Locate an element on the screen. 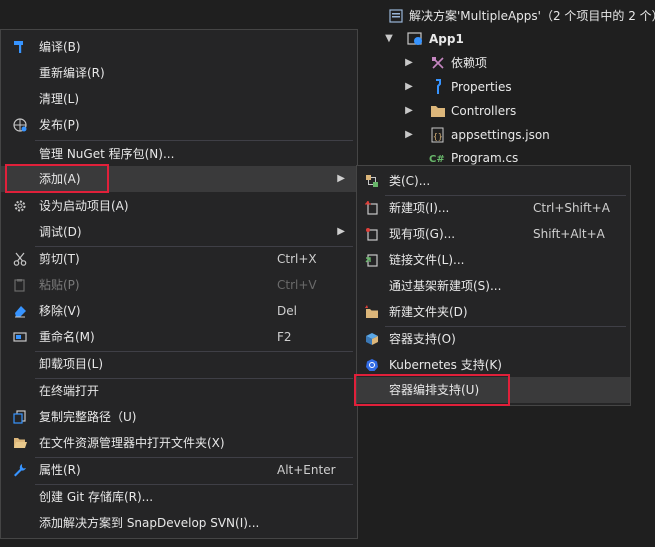 The image size is (655, 547). scissors-icon is located at coordinates (20, 259).